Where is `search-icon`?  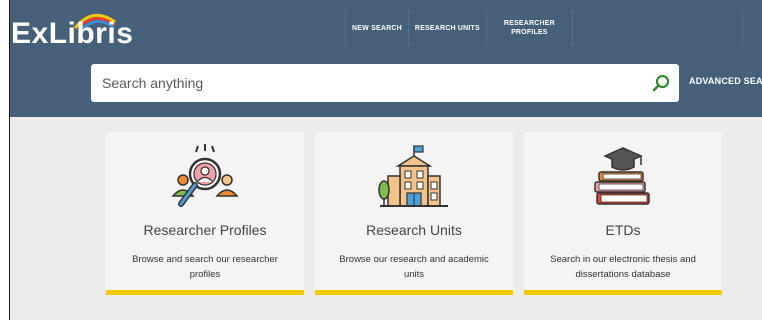
search-icon is located at coordinates (661, 83).